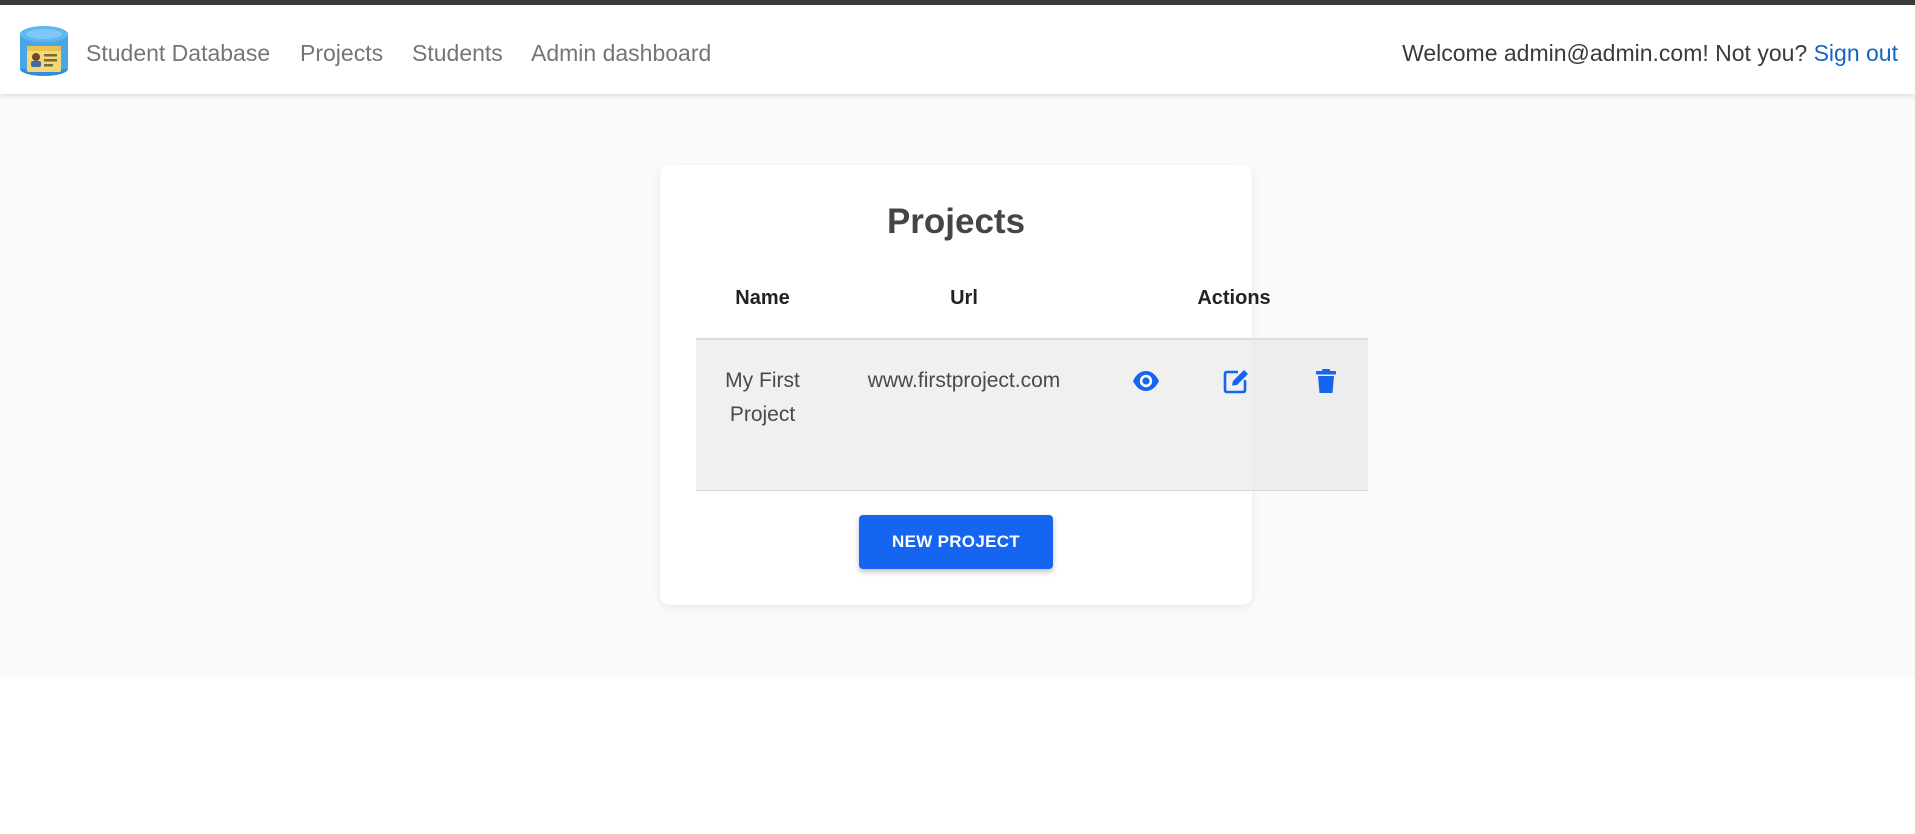 The image size is (1915, 834). Describe the element at coordinates (964, 298) in the screenshot. I see `column-header-url: Url` at that location.